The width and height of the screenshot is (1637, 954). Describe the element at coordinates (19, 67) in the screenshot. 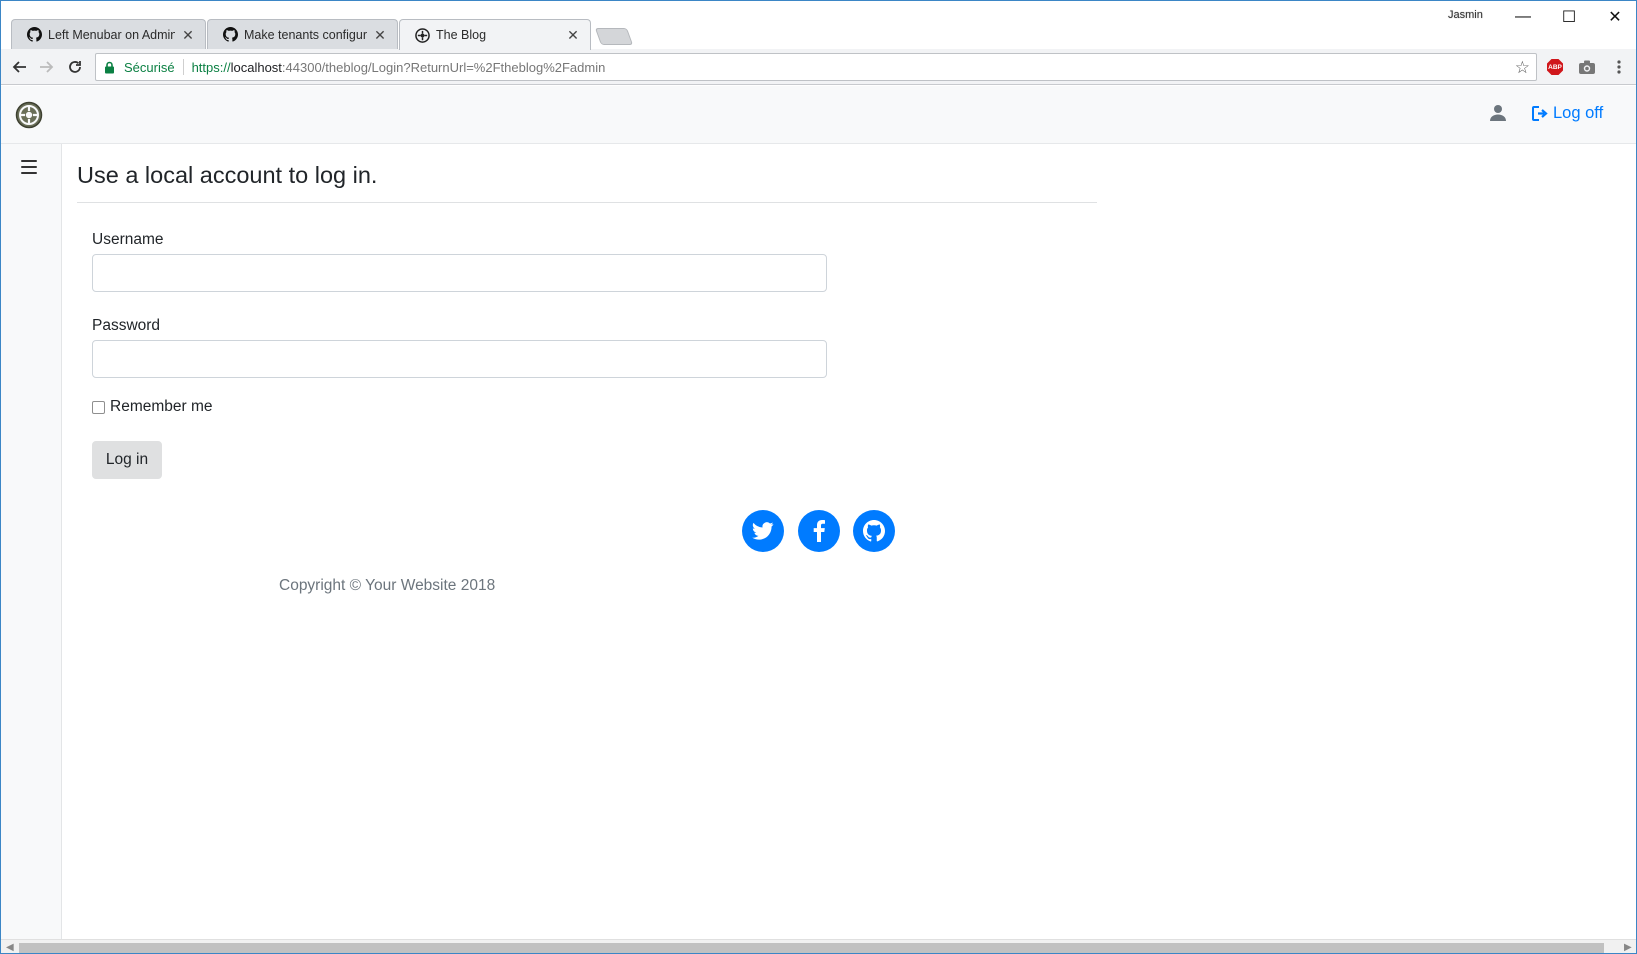

I see `back-arrow-icon` at that location.